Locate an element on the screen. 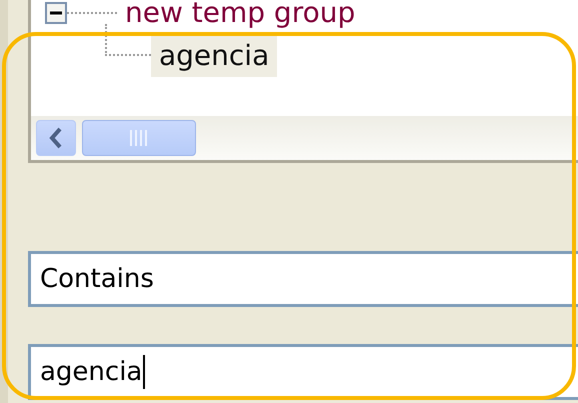  horizontal-scrollbar is located at coordinates (304, 138).